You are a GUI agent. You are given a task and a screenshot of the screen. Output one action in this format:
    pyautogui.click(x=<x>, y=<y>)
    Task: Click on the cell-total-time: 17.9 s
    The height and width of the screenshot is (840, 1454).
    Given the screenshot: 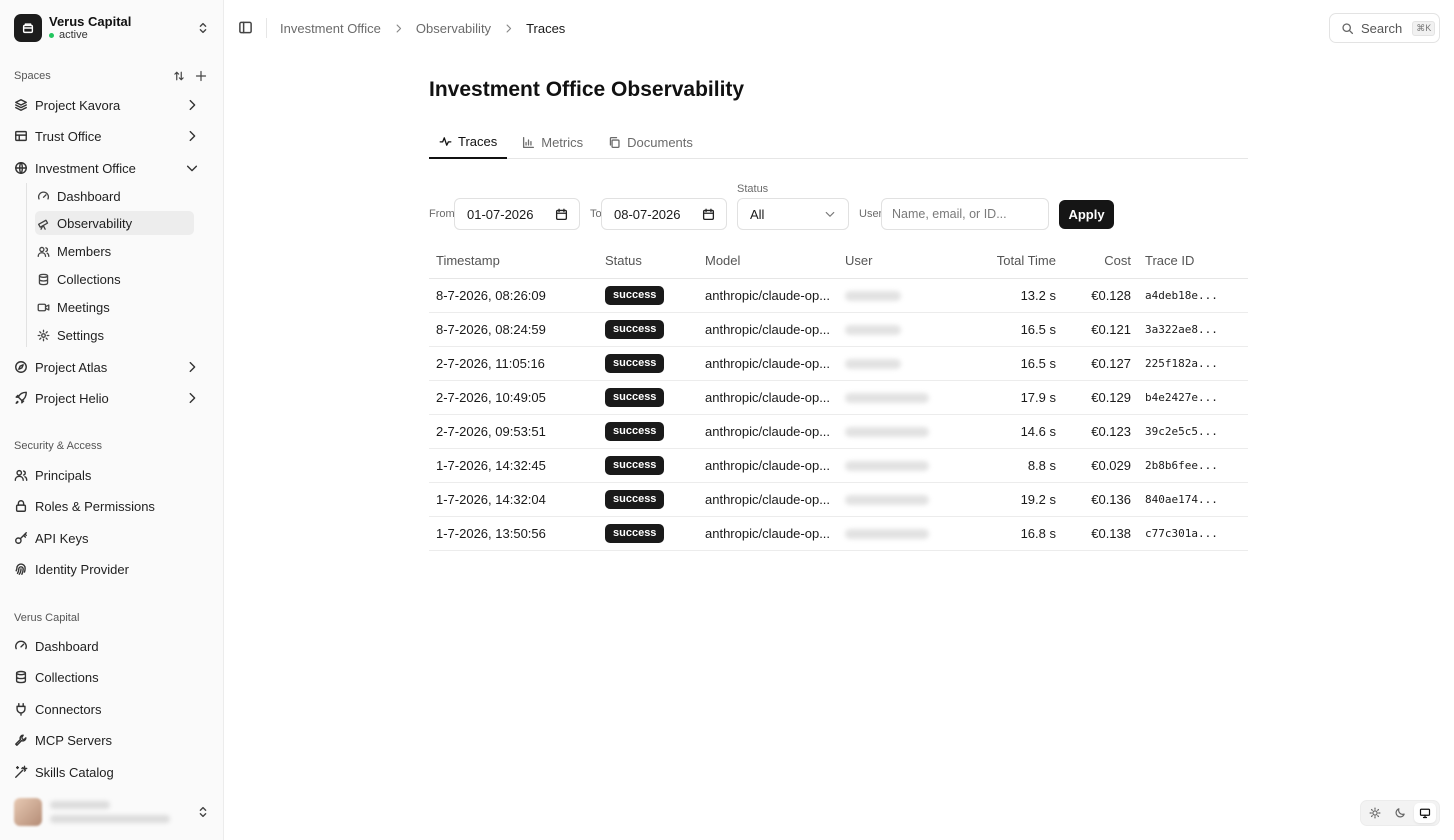 What is the action you would take?
    pyautogui.click(x=999, y=397)
    